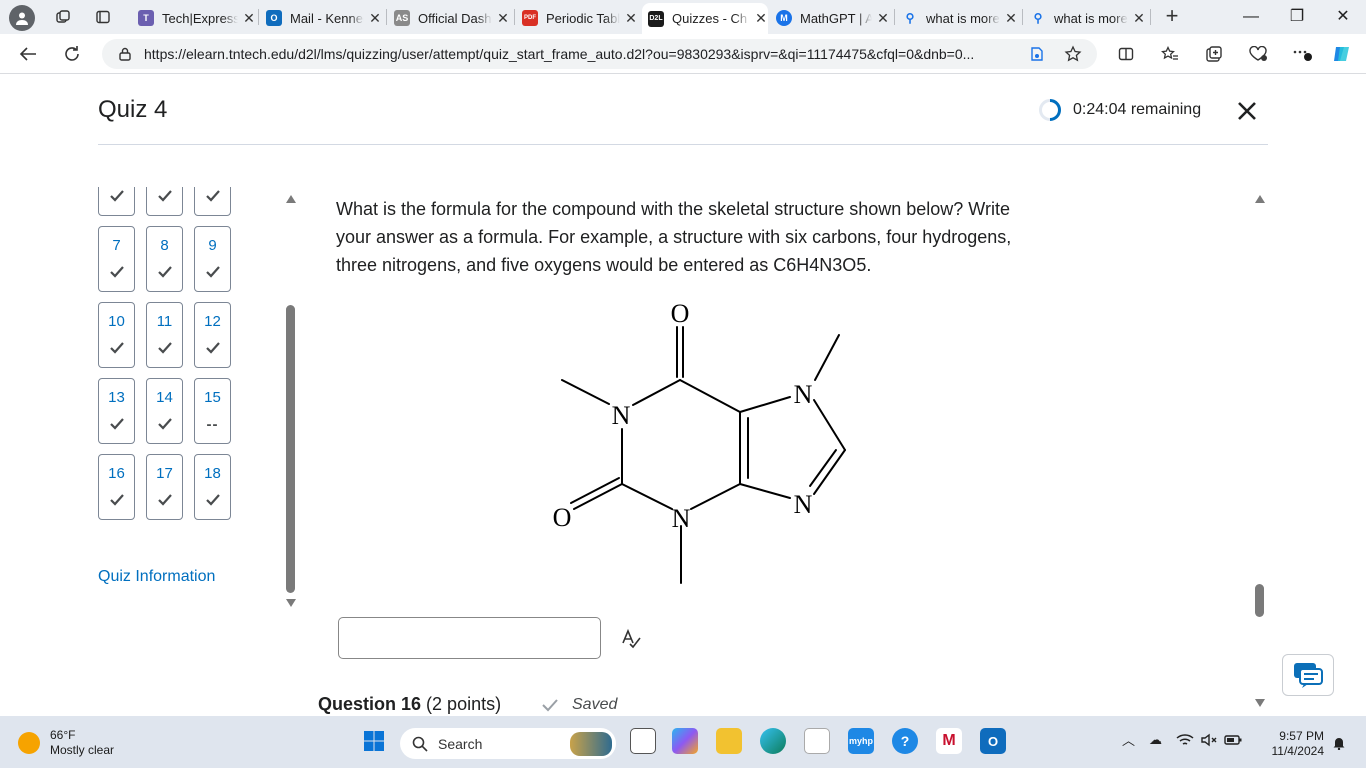  What do you see at coordinates (469, 638) in the screenshot?
I see `answer-input` at bounding box center [469, 638].